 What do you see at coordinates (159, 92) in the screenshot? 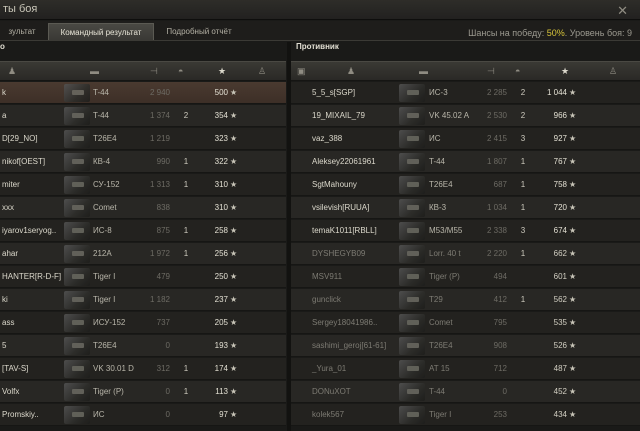
I see `damage-value: 2 940` at bounding box center [159, 92].